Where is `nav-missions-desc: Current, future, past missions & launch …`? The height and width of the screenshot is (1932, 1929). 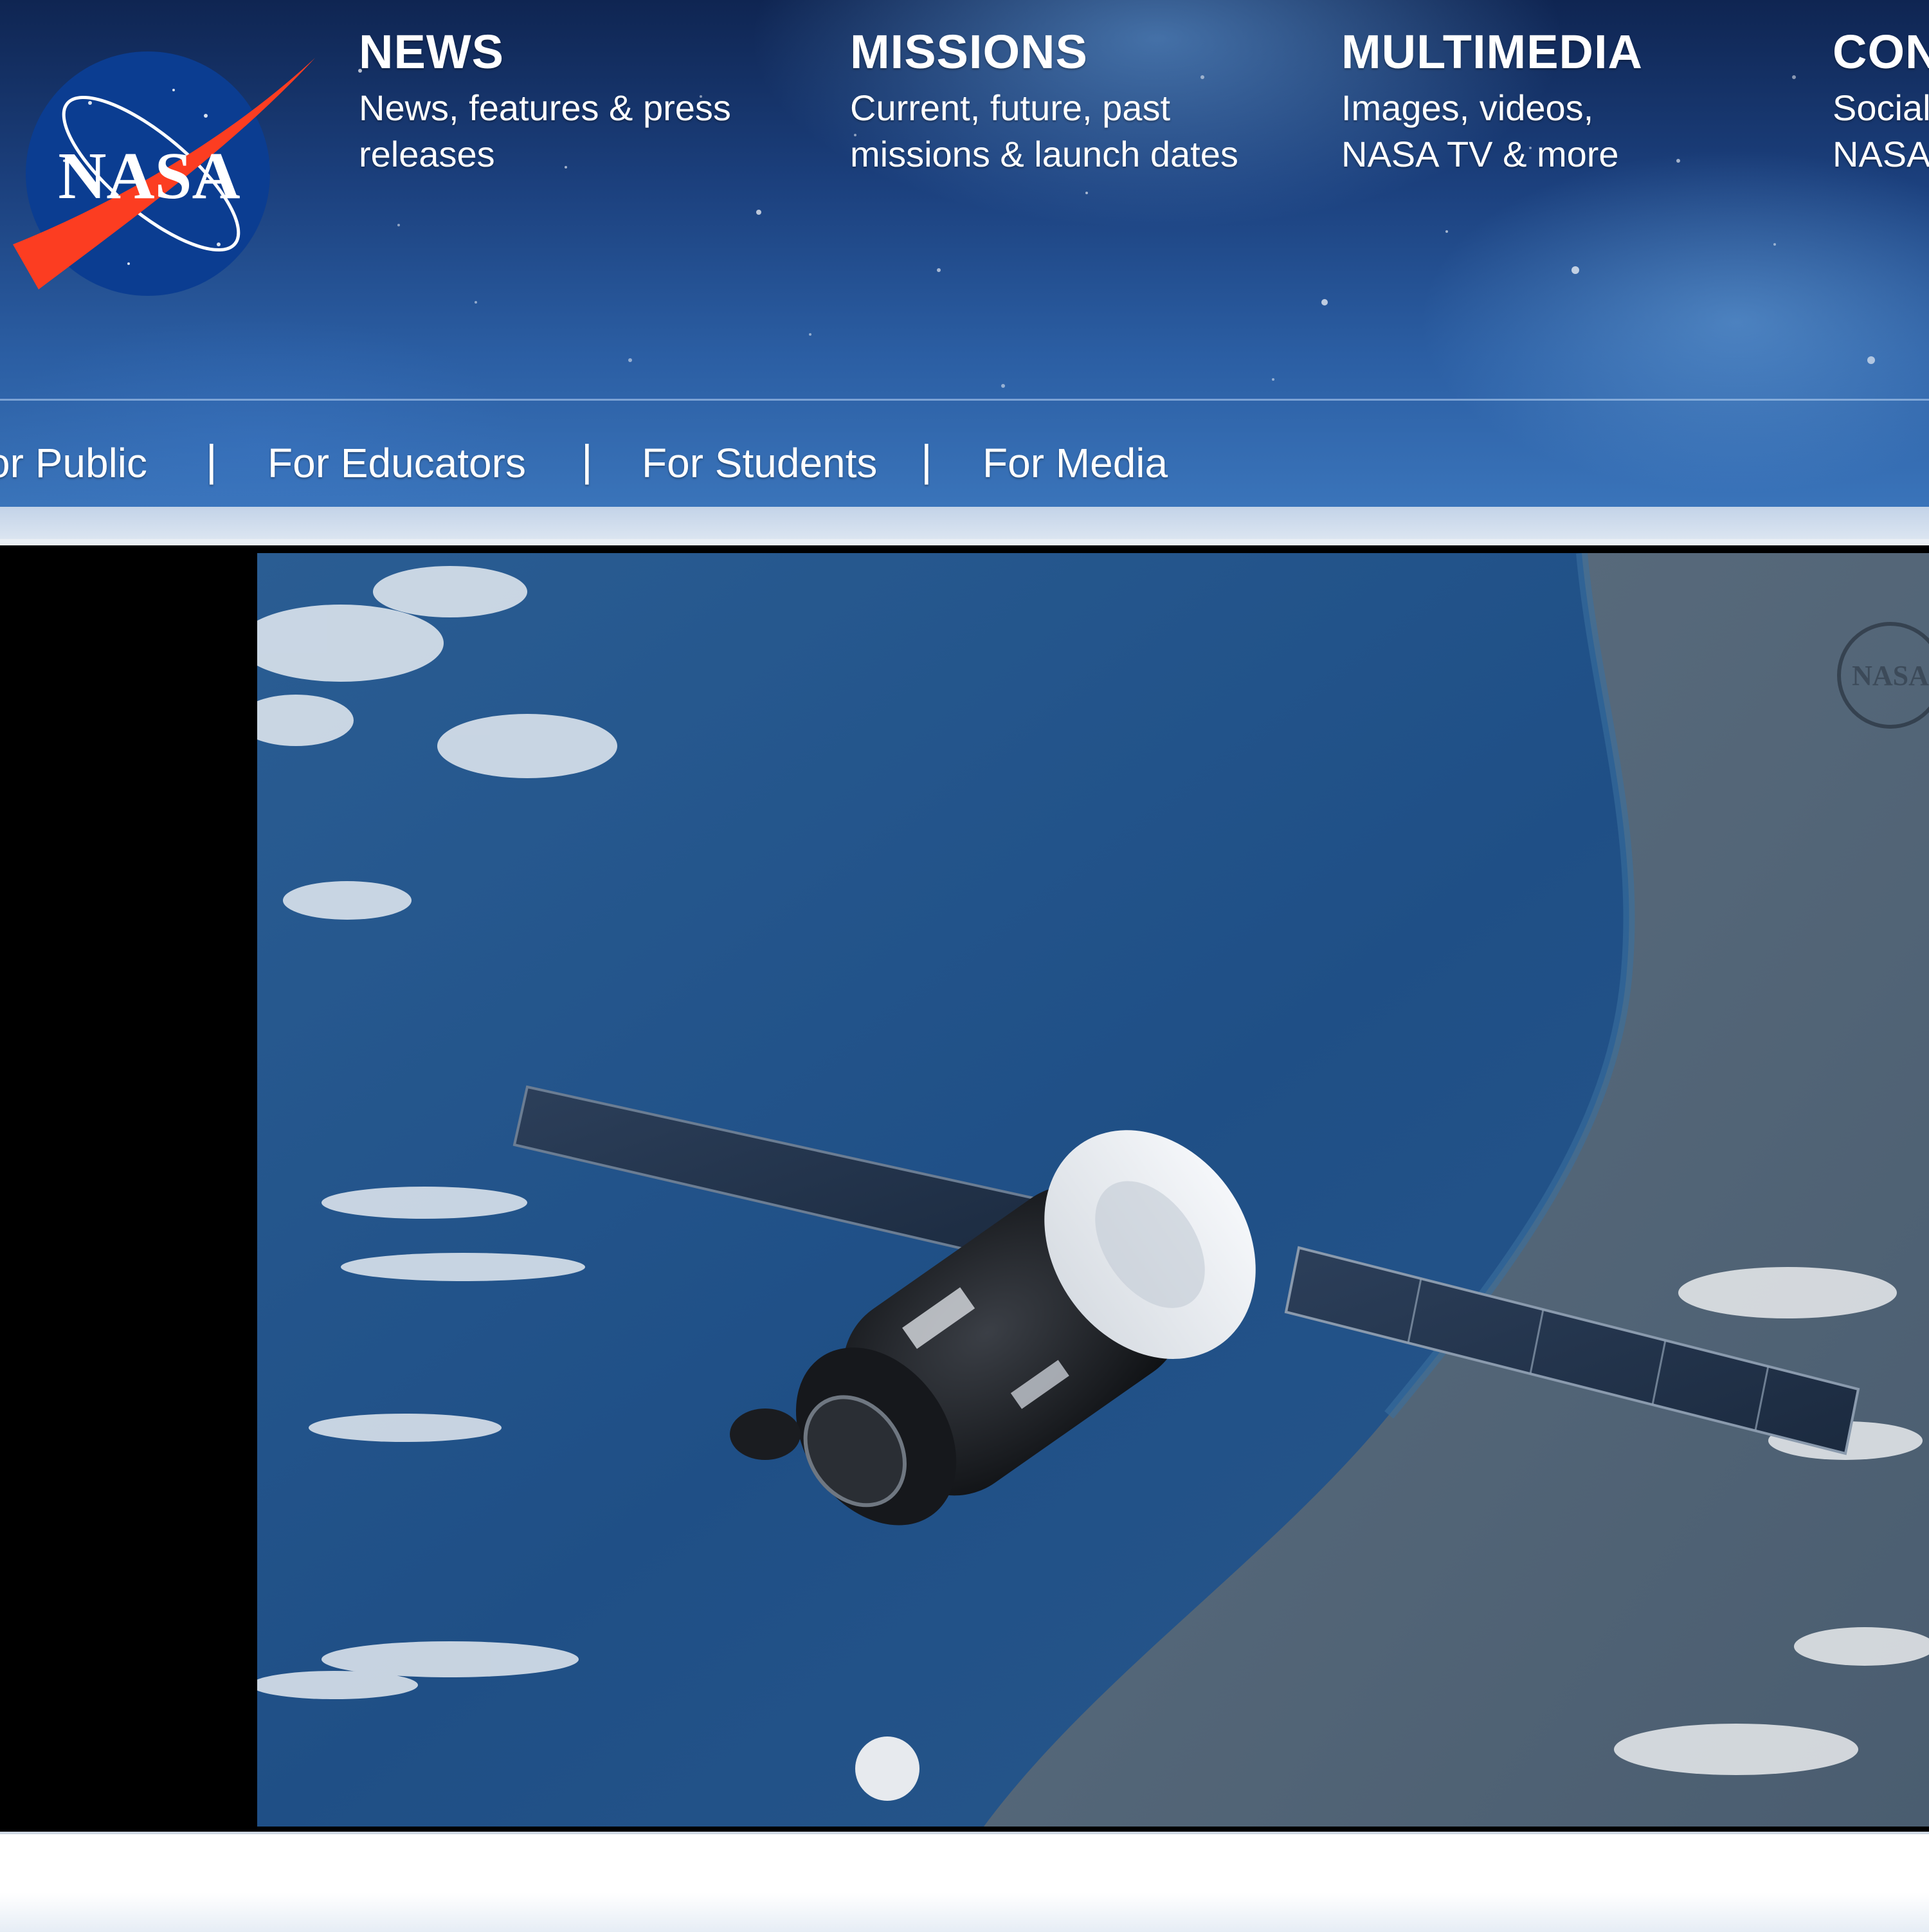 nav-missions-desc: Current, future, past missions & launch … is located at coordinates (1044, 130).